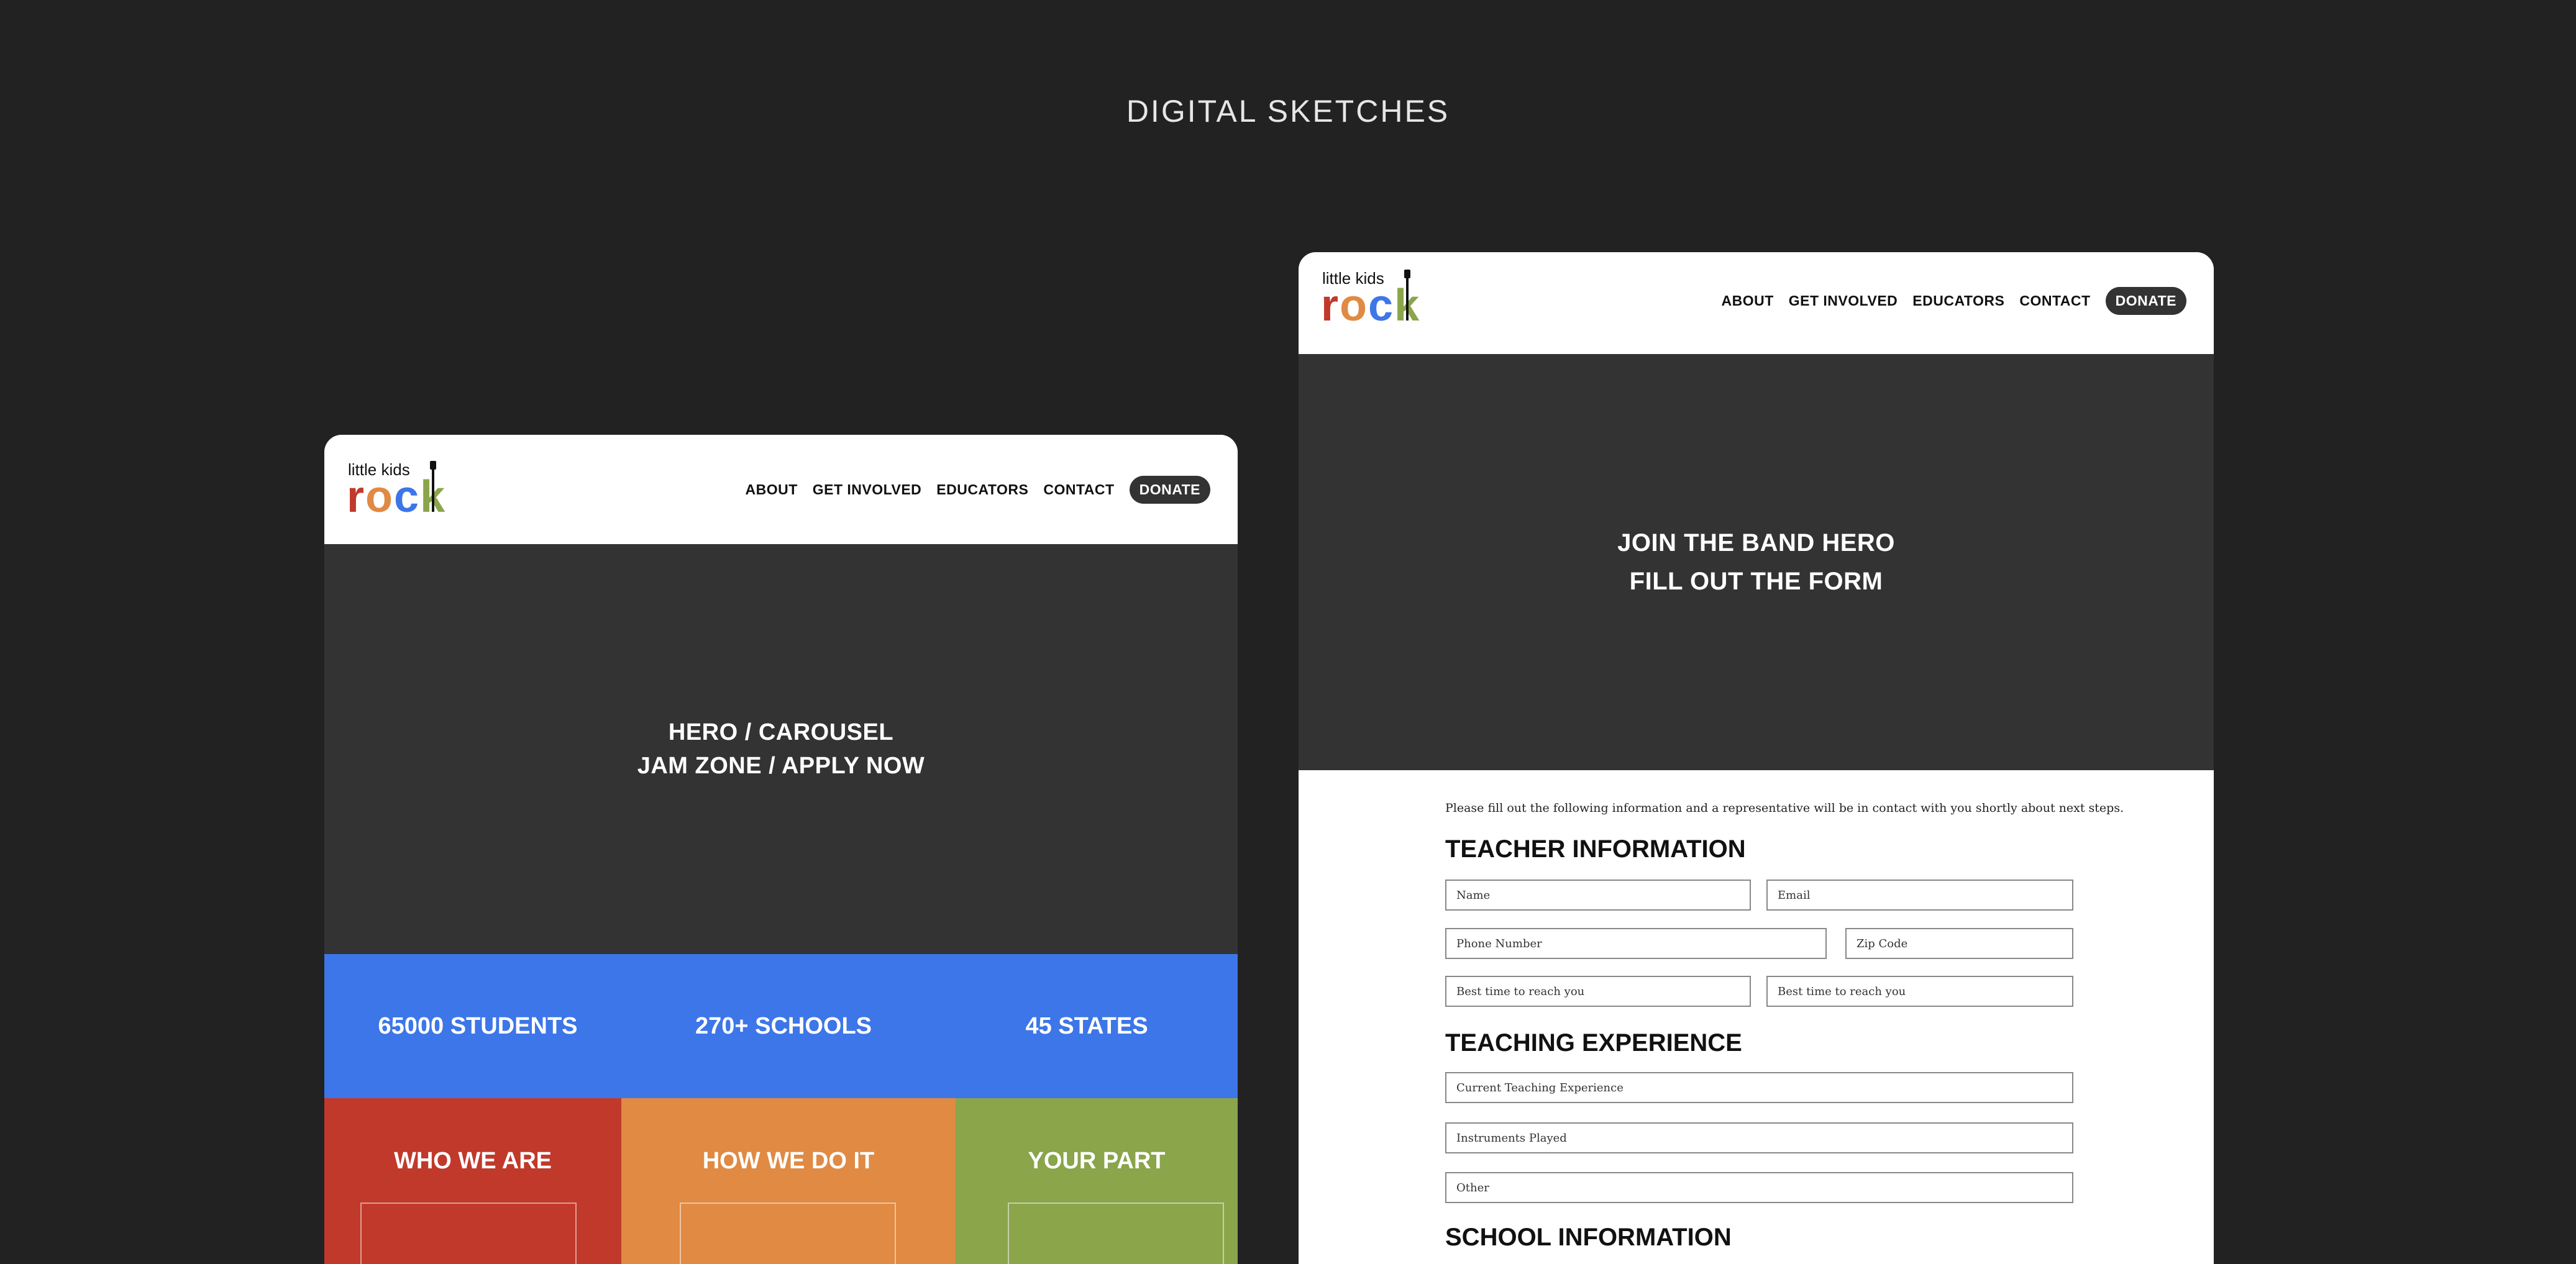 The image size is (2576, 1264). I want to click on card-your-part: YOUR PART, so click(1097, 1181).